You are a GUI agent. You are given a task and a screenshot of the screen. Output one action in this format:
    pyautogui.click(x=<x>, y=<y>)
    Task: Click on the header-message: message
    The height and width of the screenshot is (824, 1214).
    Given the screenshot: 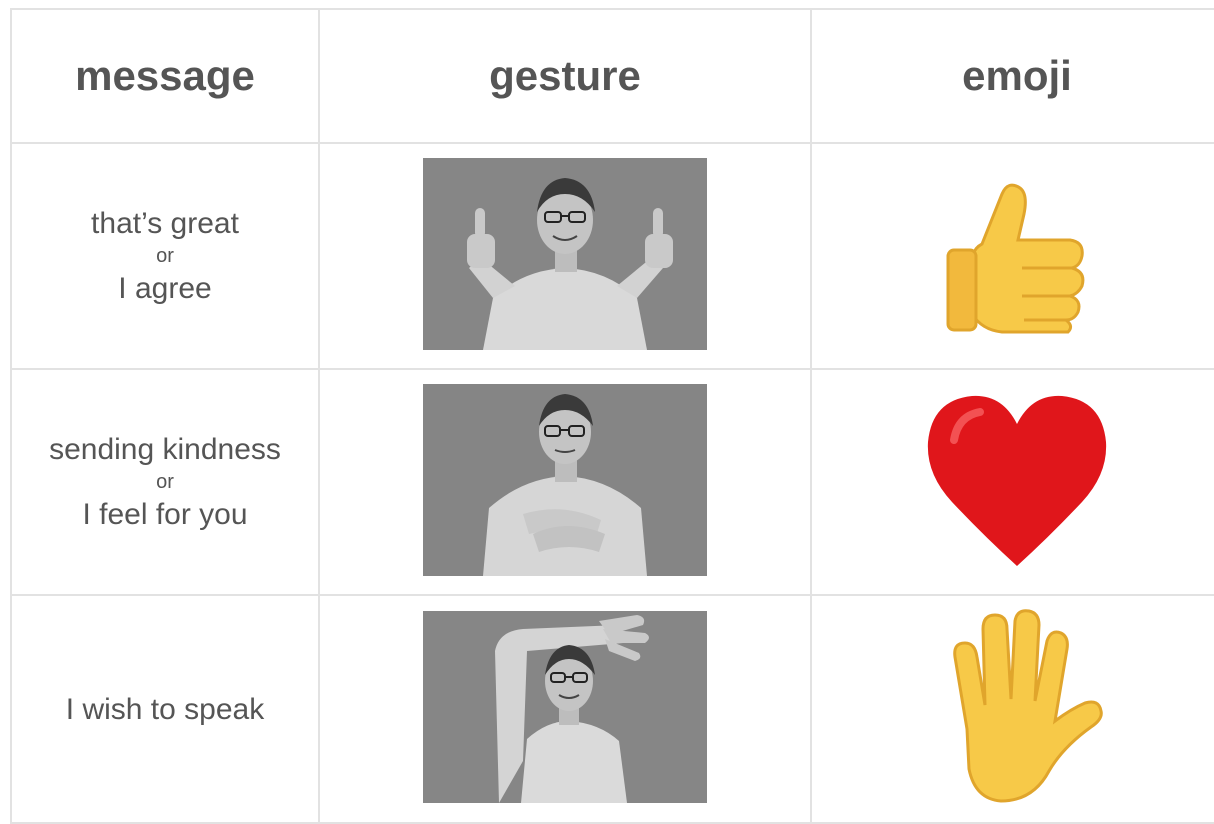 What is the action you would take?
    pyautogui.click(x=165, y=76)
    